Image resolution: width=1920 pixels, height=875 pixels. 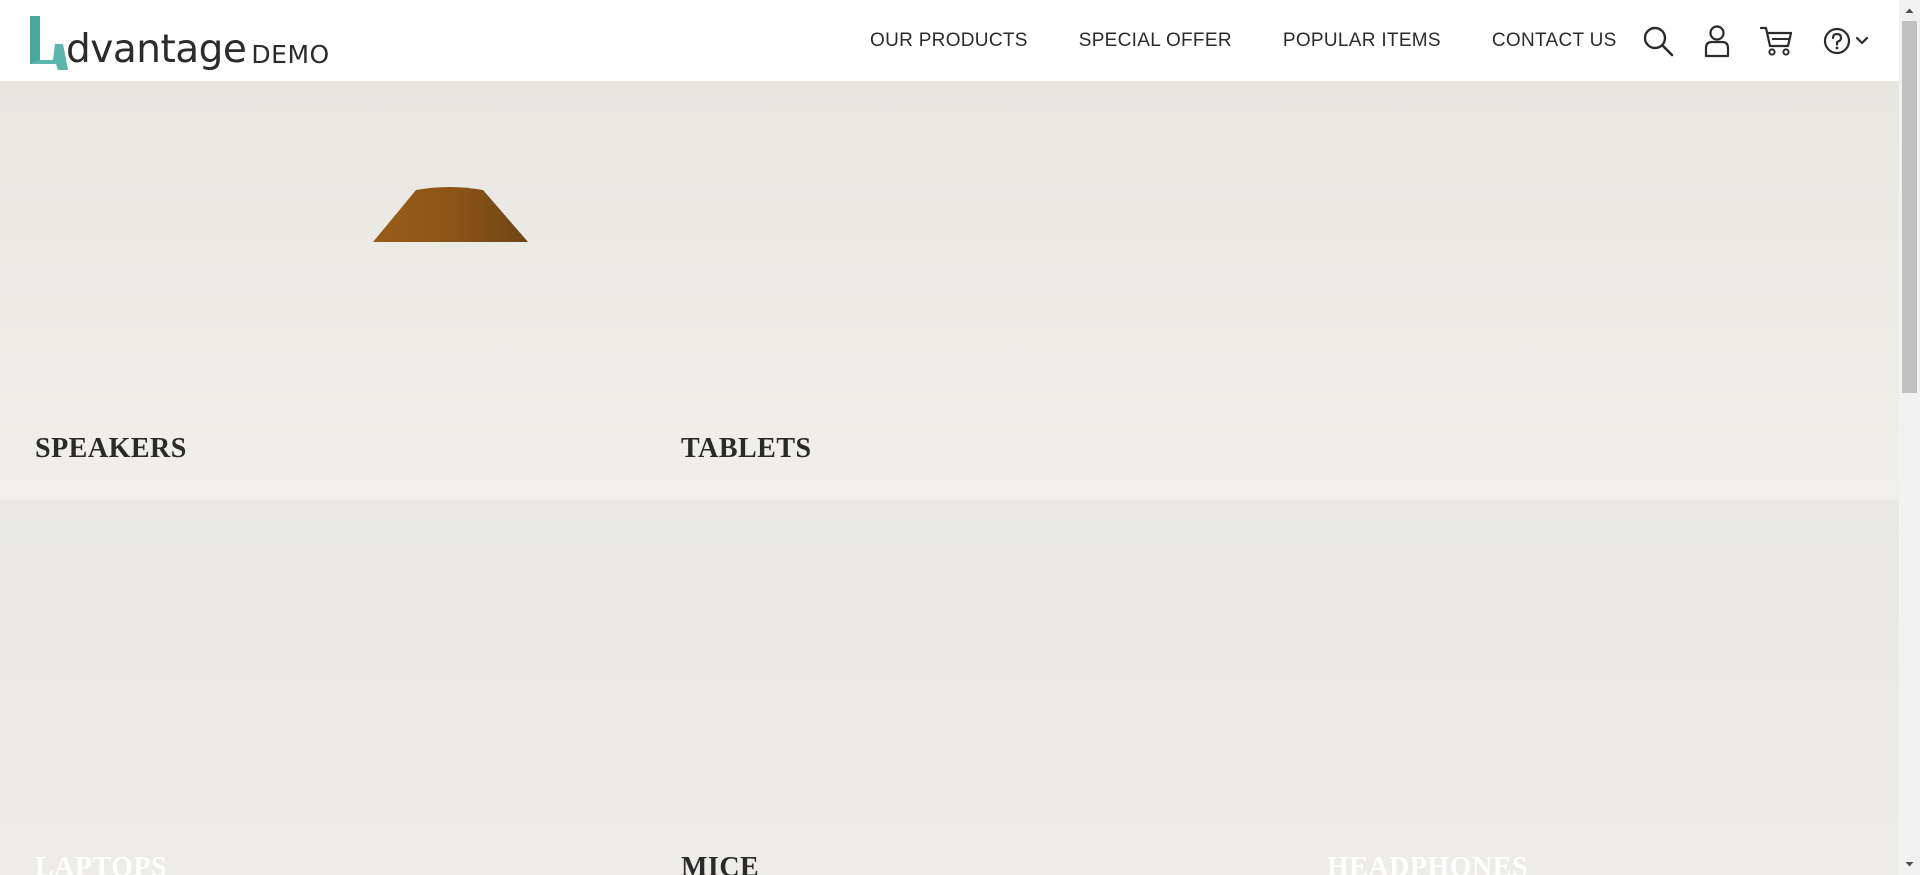 What do you see at coordinates (451, 214) in the screenshot?
I see `speaker-product-image` at bounding box center [451, 214].